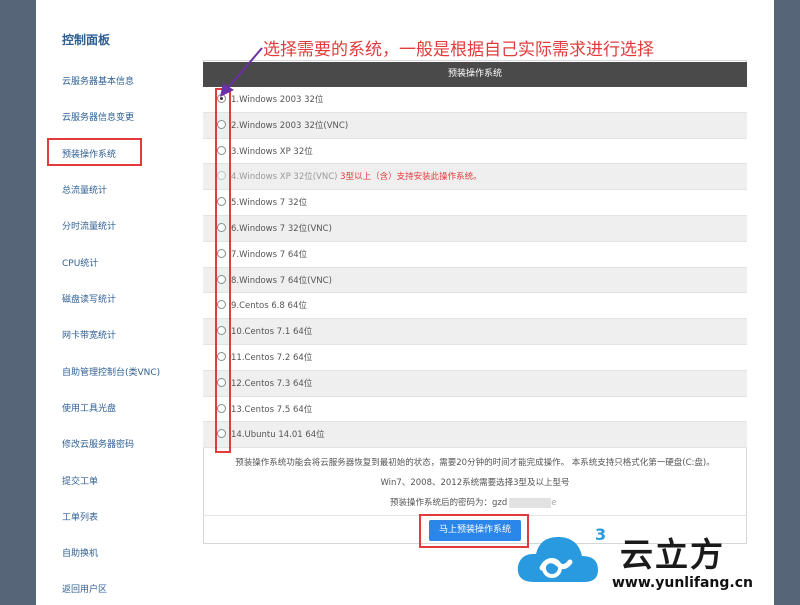 This screenshot has height=605, width=800. I want to click on os-option-label: 7.Windows 7 64位, so click(269, 254).